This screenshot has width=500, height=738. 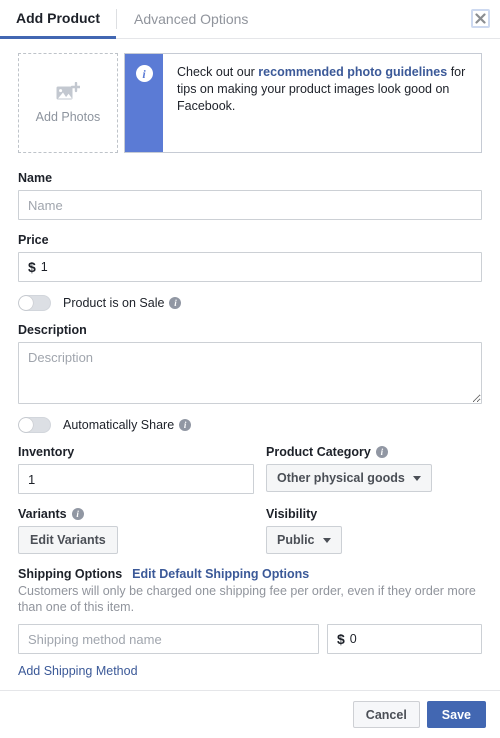 I want to click on product-on-sale-toggle, so click(x=34, y=303).